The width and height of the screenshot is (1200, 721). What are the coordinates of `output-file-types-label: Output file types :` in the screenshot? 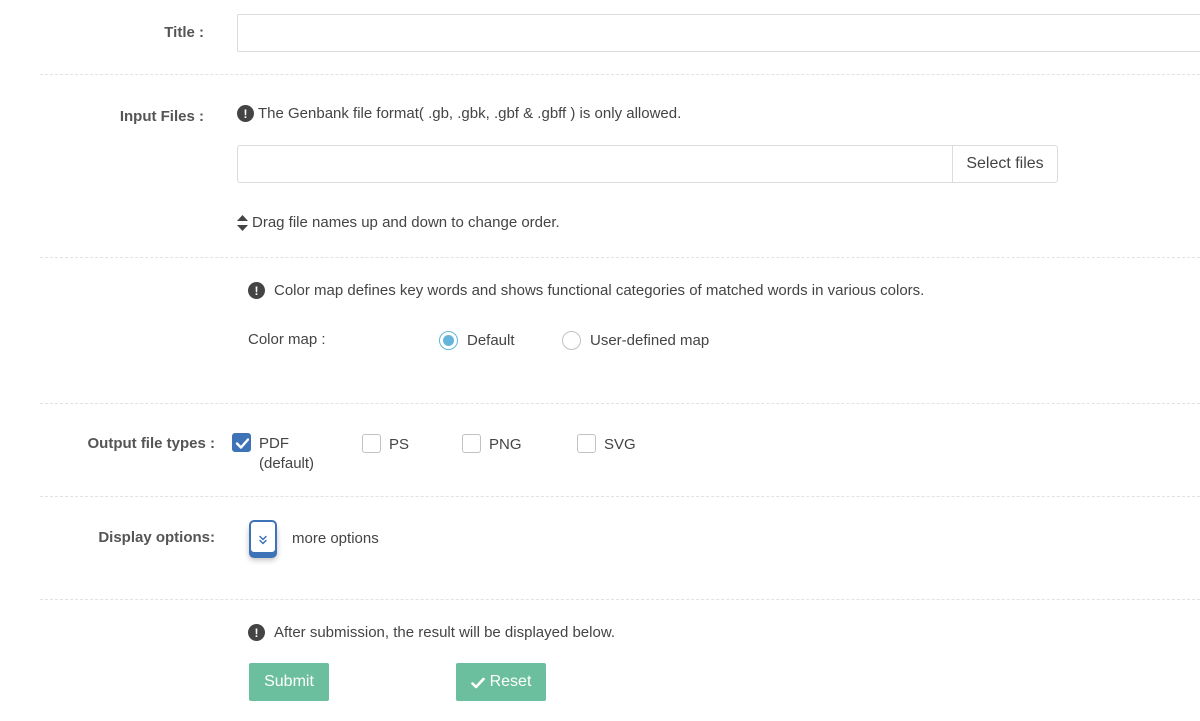 It's located at (151, 443).